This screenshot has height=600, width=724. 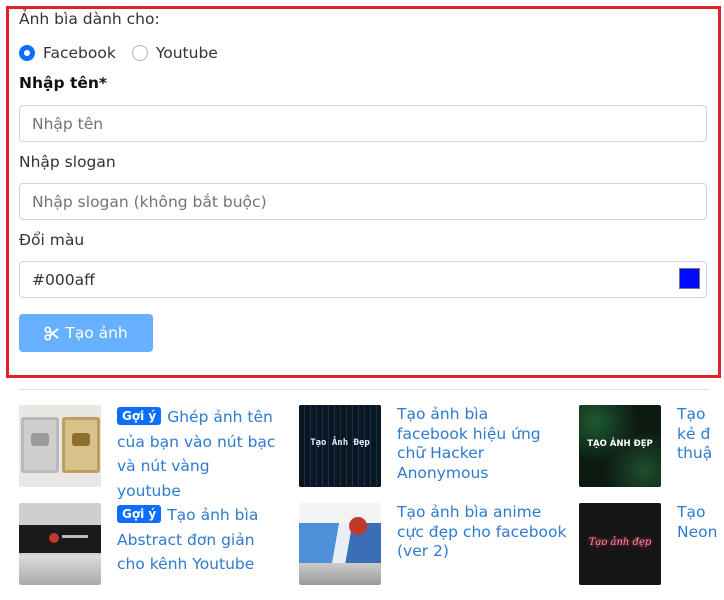 I want to click on related-card-6: Tạo Neon, so click(x=700, y=522).